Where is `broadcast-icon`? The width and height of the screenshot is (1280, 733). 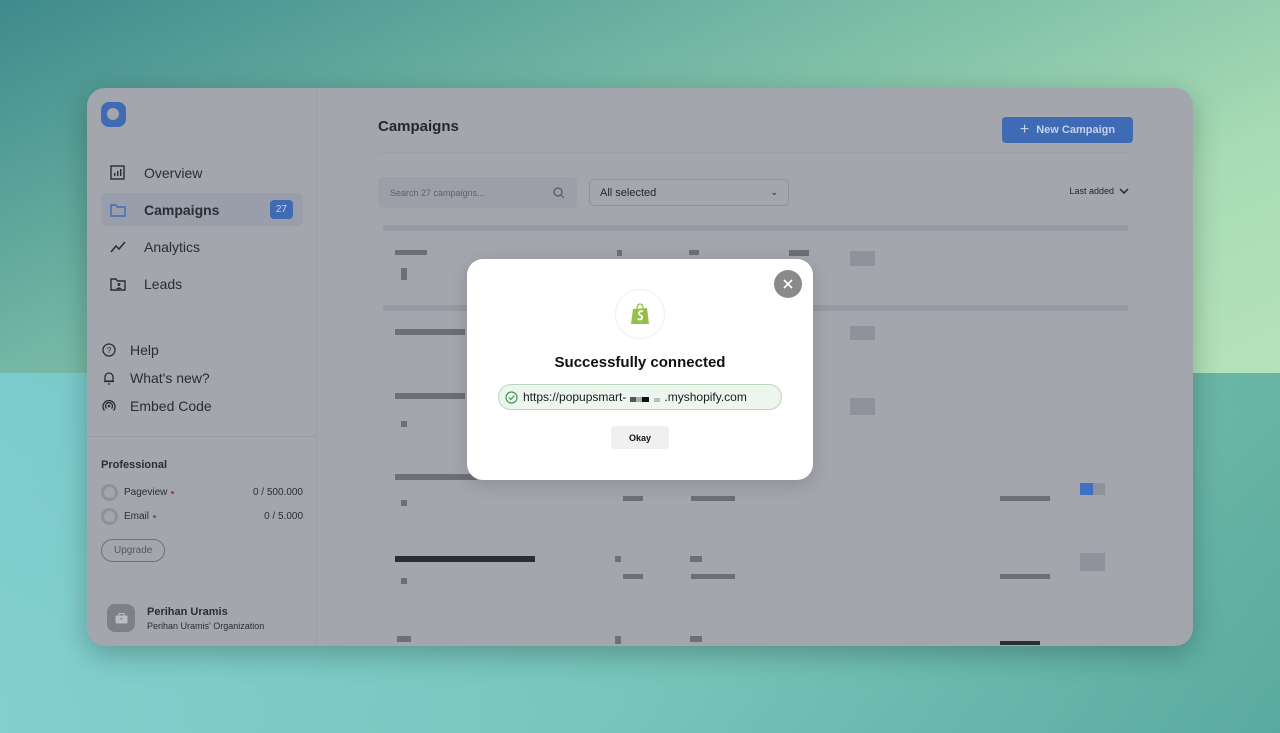 broadcast-icon is located at coordinates (109, 406).